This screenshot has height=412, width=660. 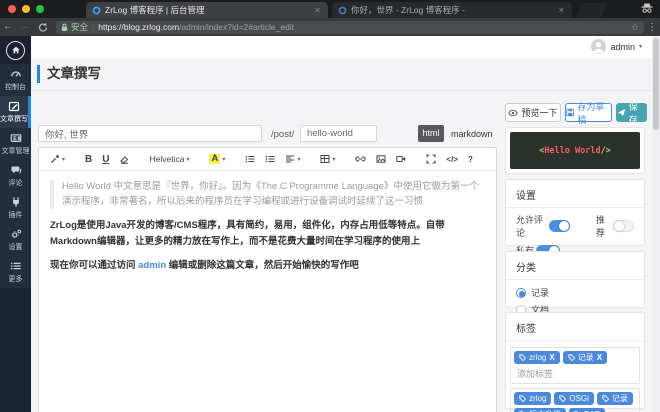 What do you see at coordinates (585, 357) in the screenshot?
I see `selected-tag-chip: 记录 X` at bounding box center [585, 357].